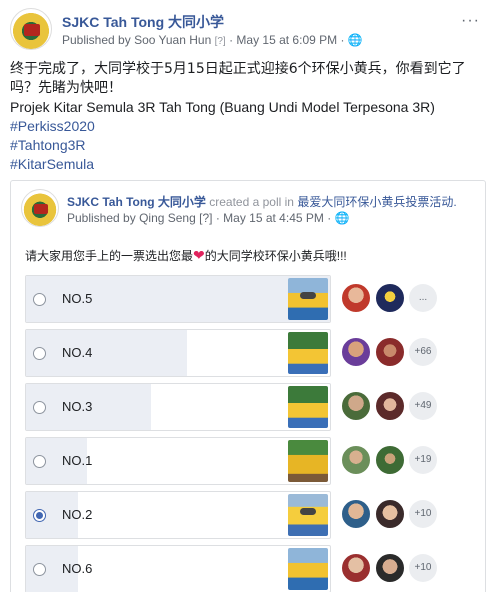 The image size is (496, 592). I want to click on poll-option-bar: NO.4, so click(178, 353).